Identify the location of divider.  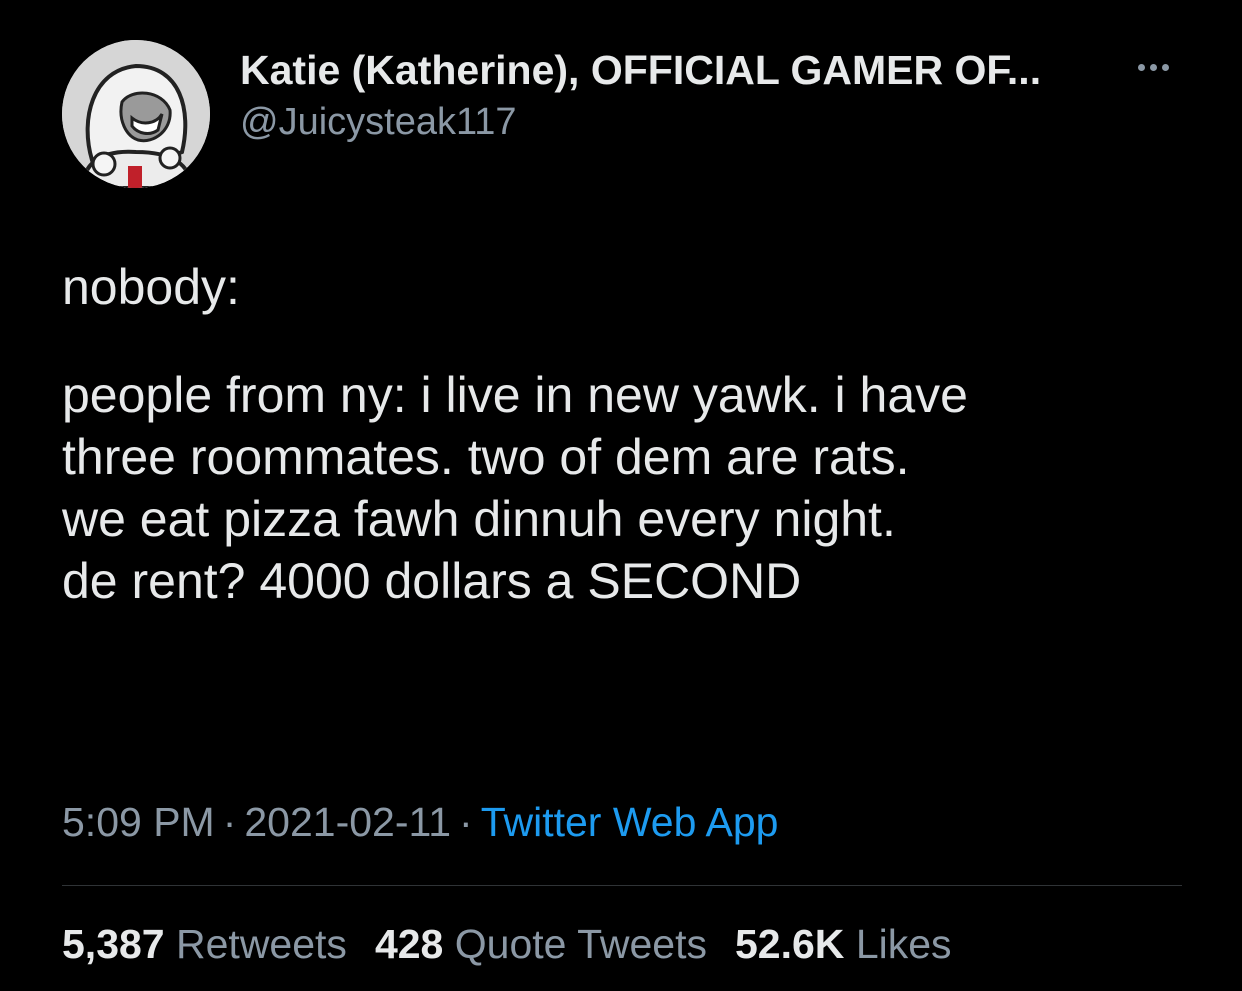
(622, 885).